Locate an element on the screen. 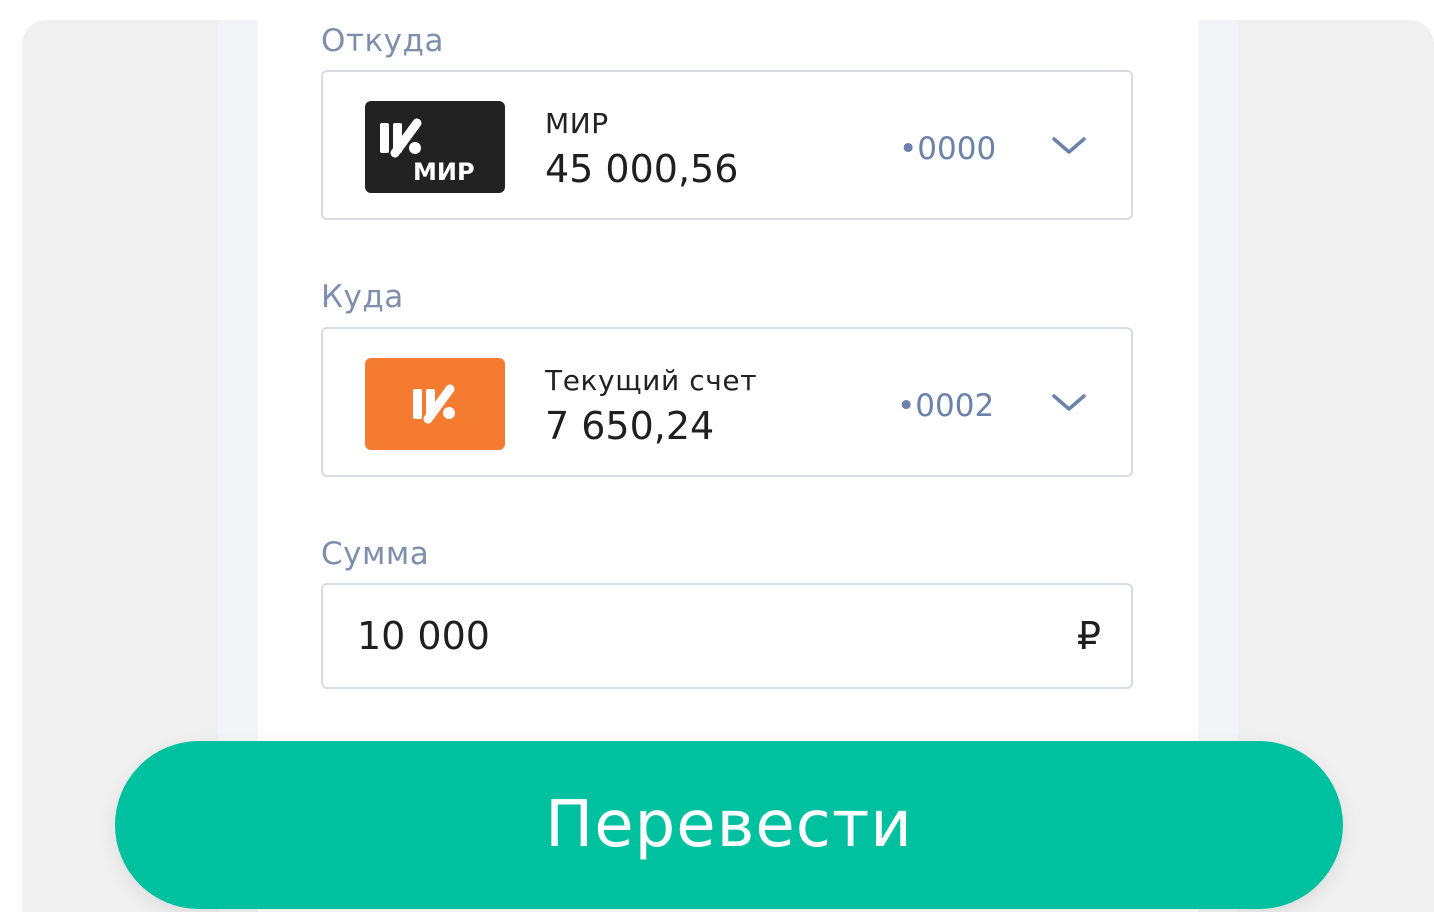  to-account-balance: 7 650,24 is located at coordinates (630, 426).